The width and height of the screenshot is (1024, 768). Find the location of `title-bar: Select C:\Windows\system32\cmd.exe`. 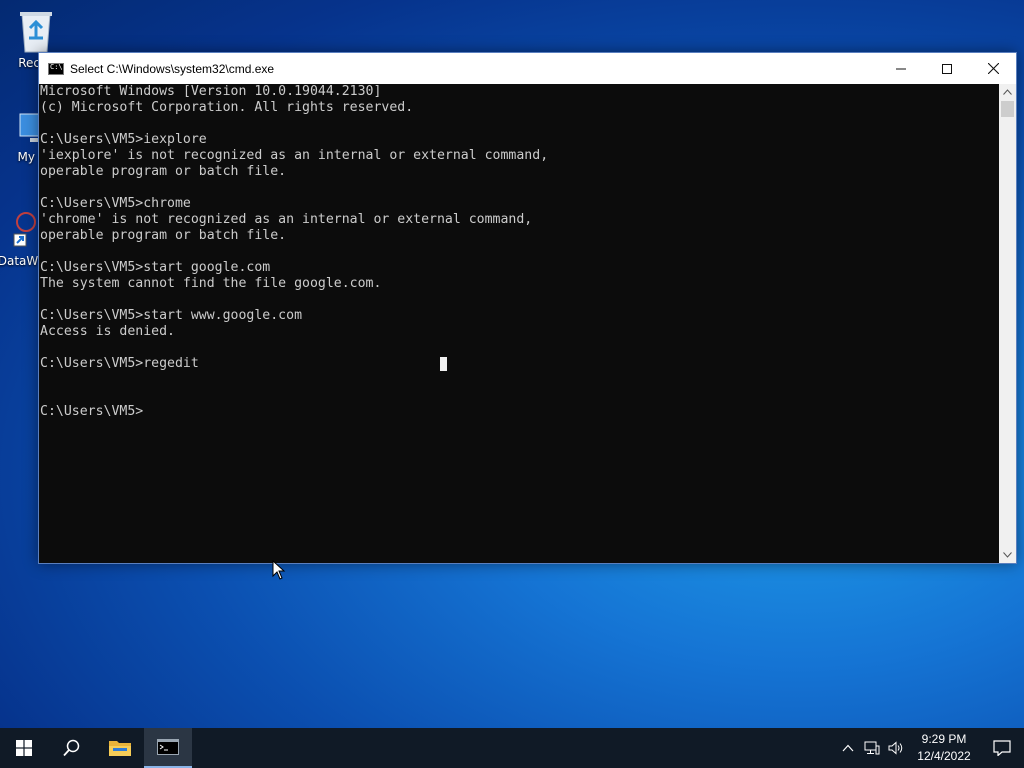

title-bar: Select C:\Windows\system32\cmd.exe is located at coordinates (527, 68).